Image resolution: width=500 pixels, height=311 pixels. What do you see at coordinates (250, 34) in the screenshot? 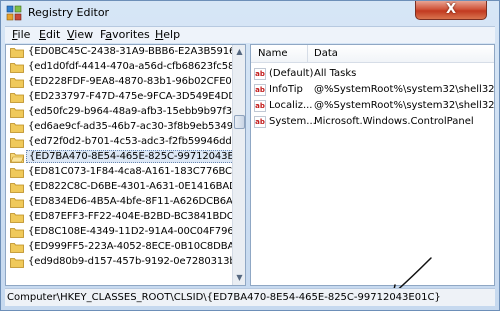
I see `menu-bar: File Edit View Favorites Help` at bounding box center [250, 34].